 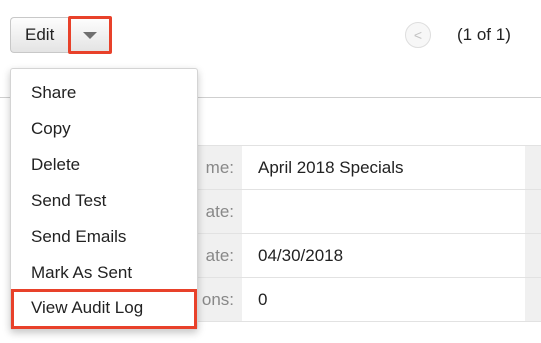 I want to click on menu-item-send-test: Send Test, so click(x=104, y=201).